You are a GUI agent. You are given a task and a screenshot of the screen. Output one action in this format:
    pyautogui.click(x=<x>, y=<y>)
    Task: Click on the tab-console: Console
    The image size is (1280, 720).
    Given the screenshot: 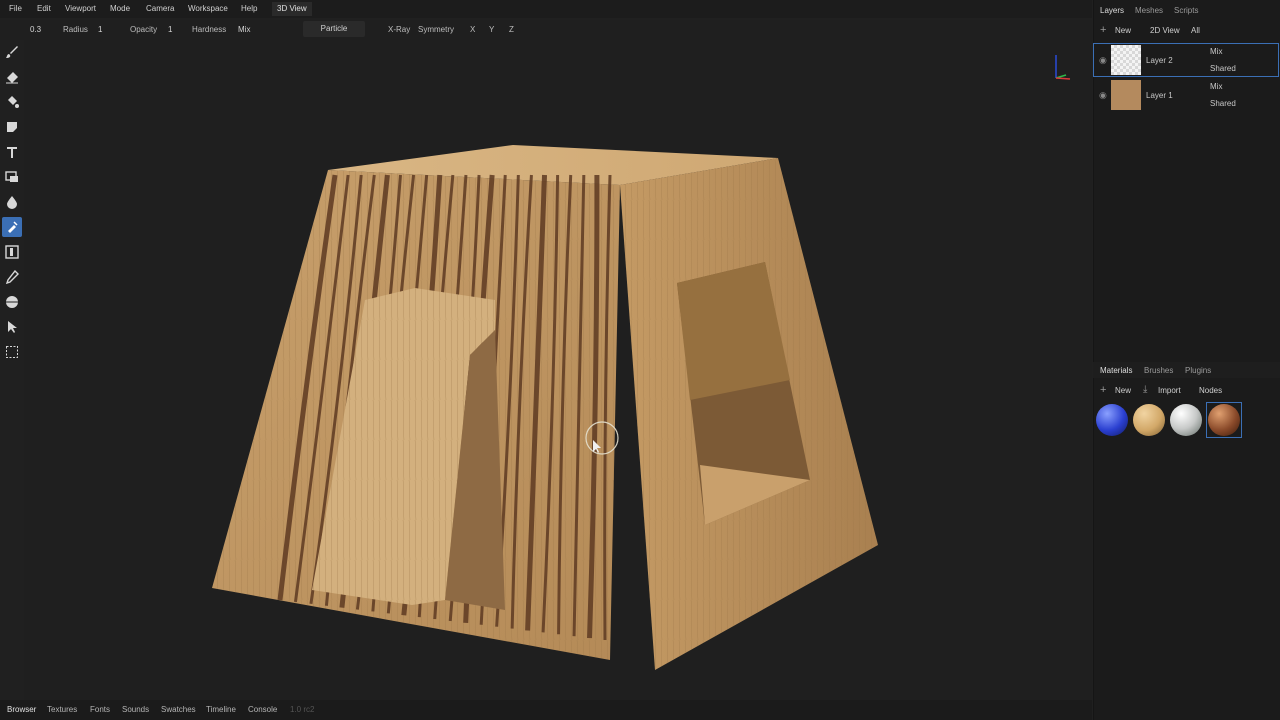 What is the action you would take?
    pyautogui.click(x=262, y=709)
    